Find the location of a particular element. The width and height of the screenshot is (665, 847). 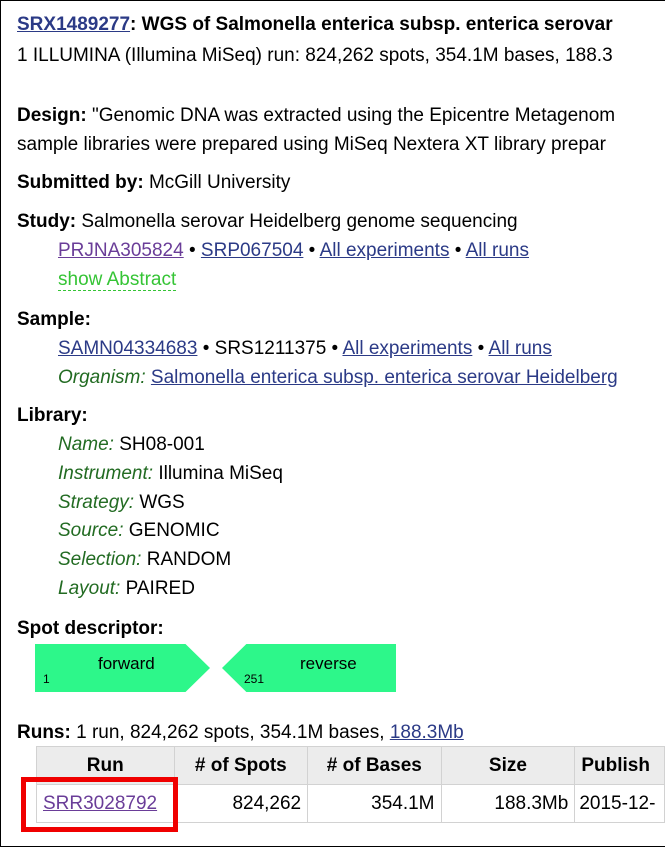

column-header-size: Size is located at coordinates (508, 765).